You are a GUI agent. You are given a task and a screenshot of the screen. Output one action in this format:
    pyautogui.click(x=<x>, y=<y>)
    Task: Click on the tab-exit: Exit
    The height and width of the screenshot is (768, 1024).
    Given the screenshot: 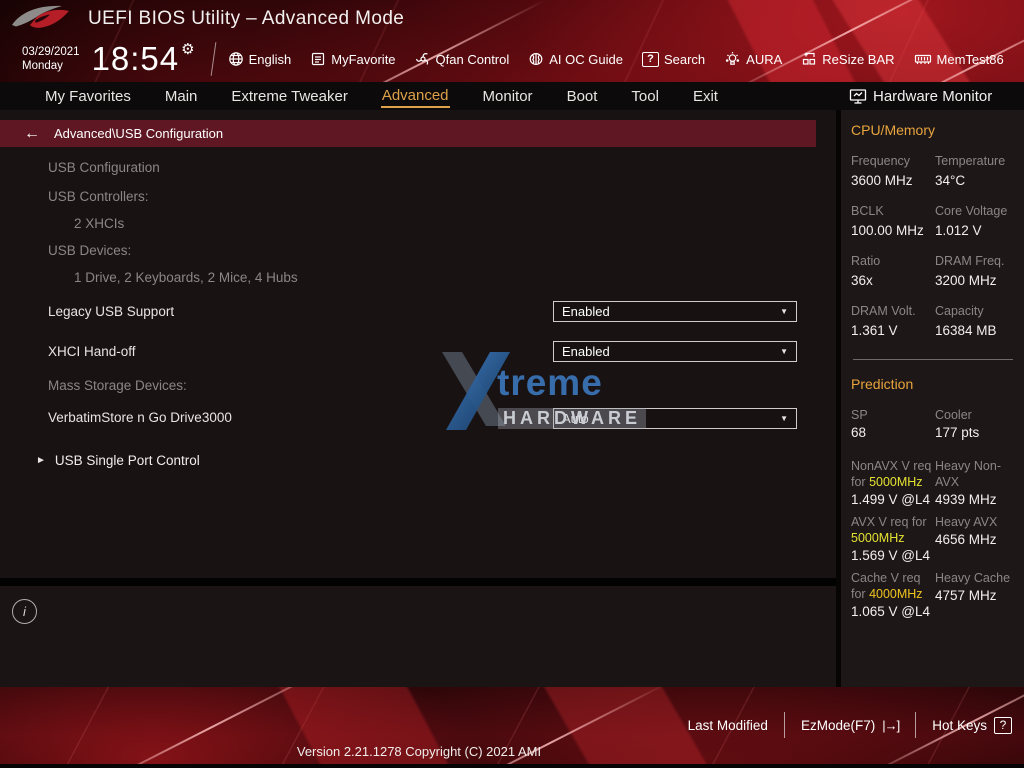 What is the action you would take?
    pyautogui.click(x=705, y=96)
    